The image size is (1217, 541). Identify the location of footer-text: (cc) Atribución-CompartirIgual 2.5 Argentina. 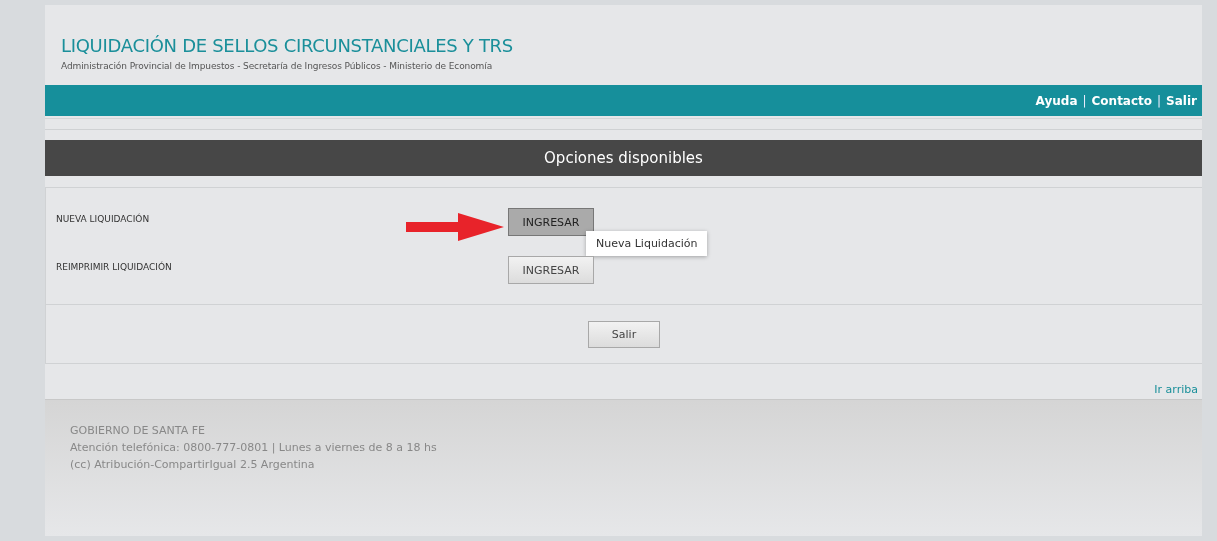
(193, 465).